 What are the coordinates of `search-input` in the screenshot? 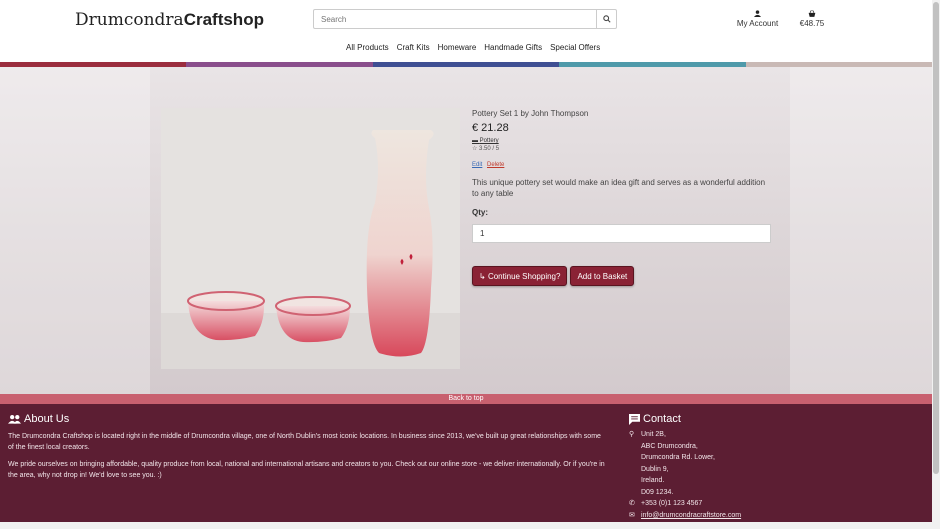 It's located at (455, 19).